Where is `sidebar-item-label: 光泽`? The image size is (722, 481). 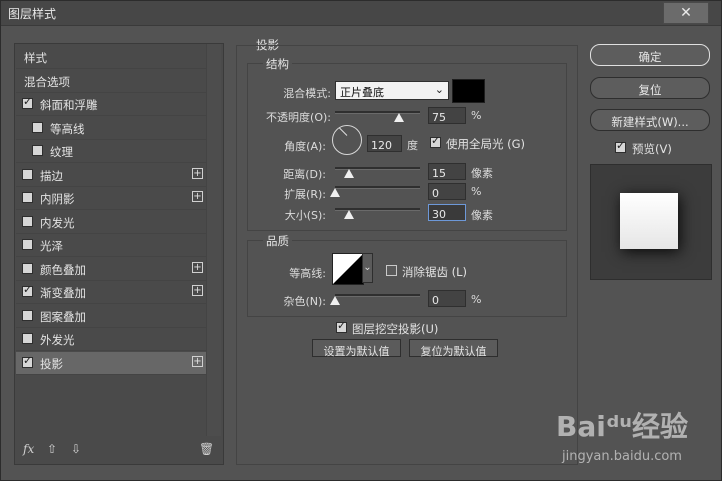 sidebar-item-label: 光泽 is located at coordinates (51, 246).